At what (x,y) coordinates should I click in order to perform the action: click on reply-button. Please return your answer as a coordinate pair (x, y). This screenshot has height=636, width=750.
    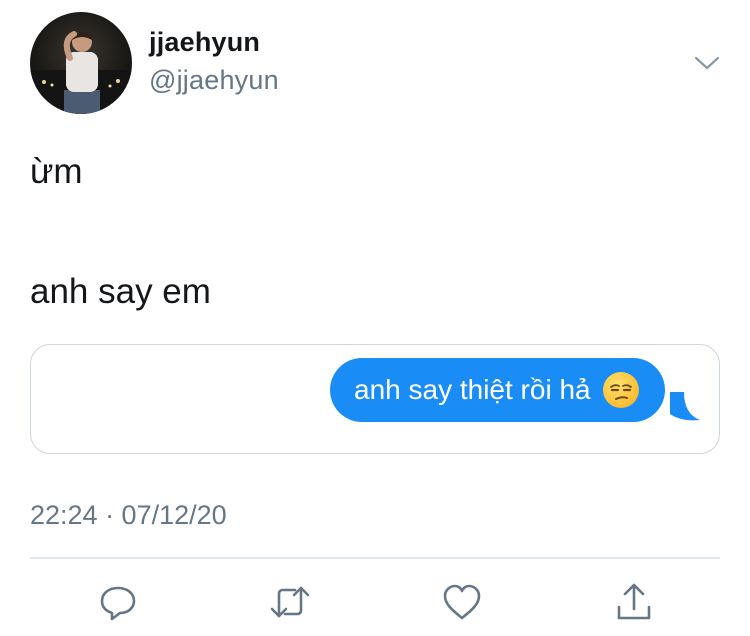
    Looking at the image, I should click on (118, 602).